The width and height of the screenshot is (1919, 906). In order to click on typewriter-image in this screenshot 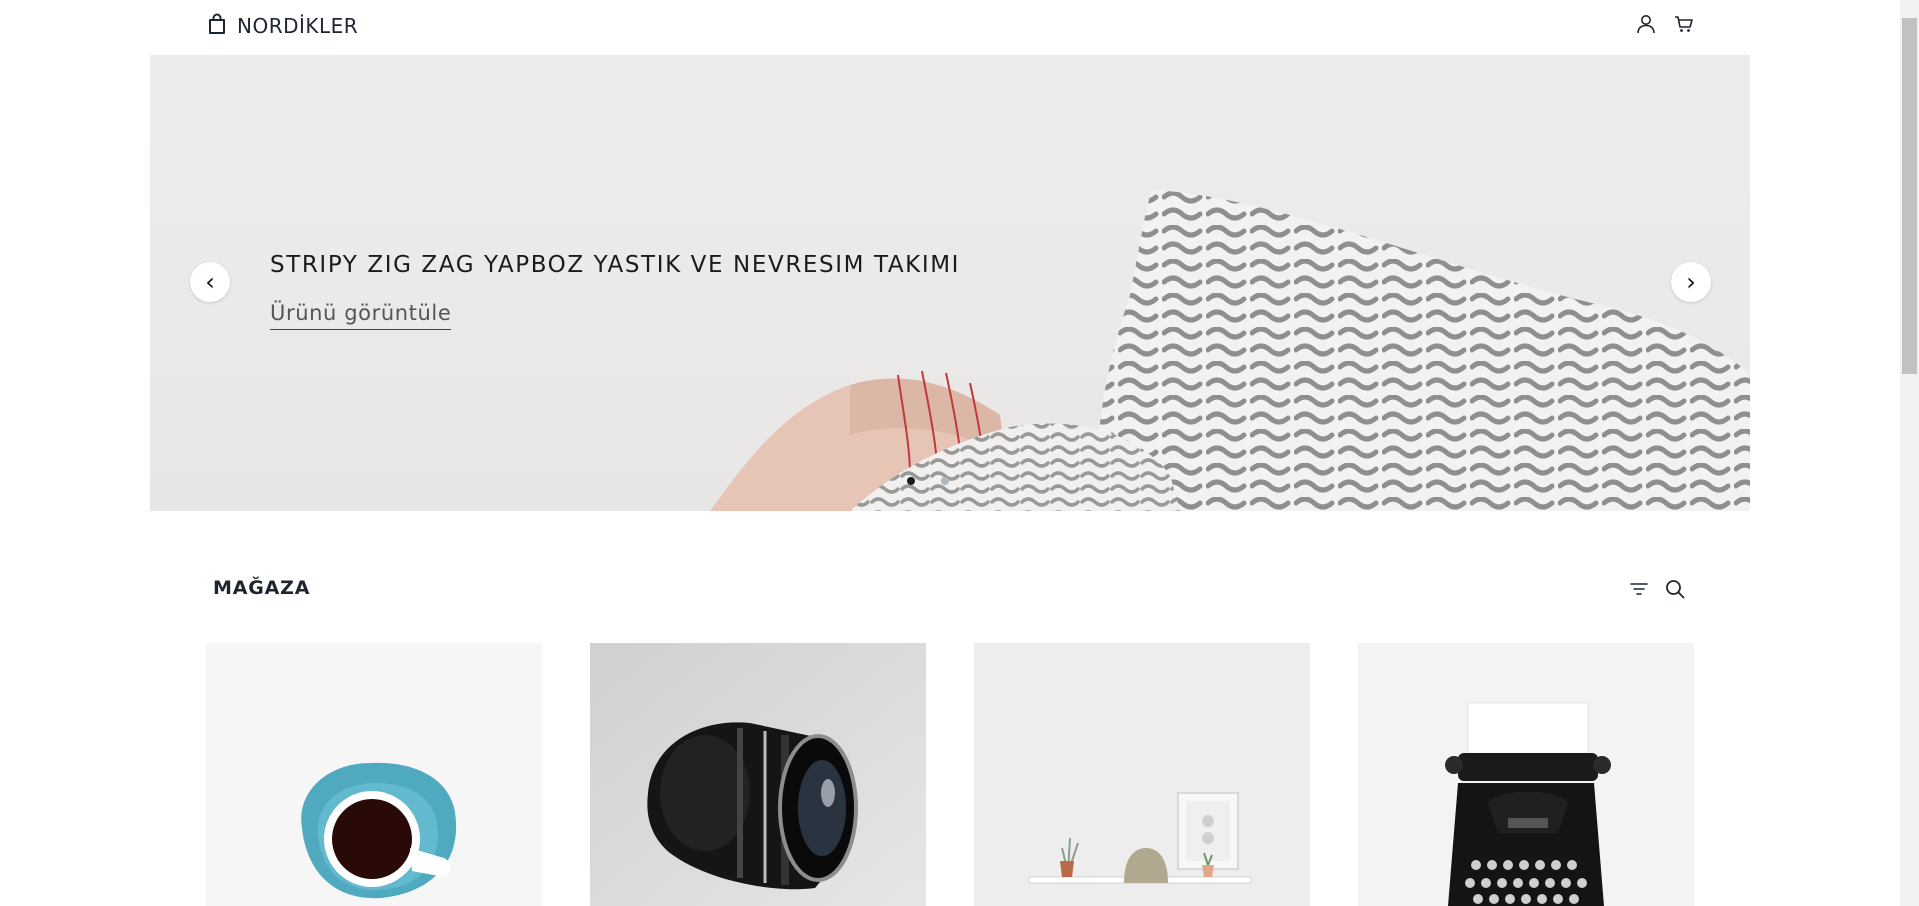, I will do `click(1526, 774)`.